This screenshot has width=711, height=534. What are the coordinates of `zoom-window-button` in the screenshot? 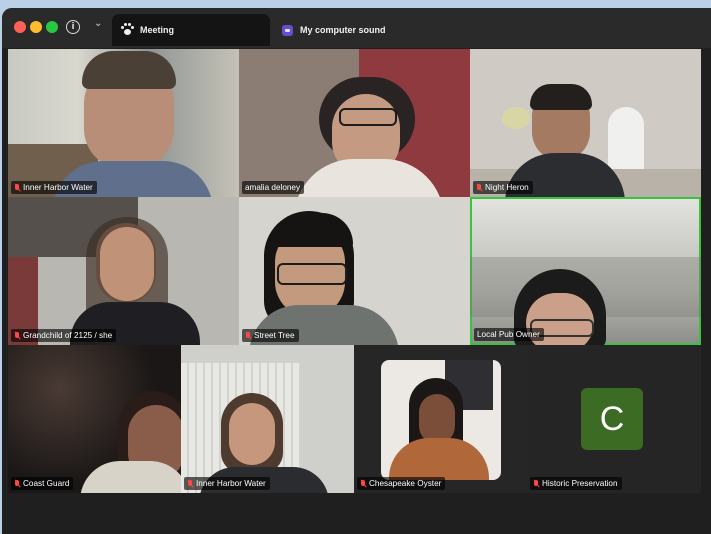 It's located at (52, 27).